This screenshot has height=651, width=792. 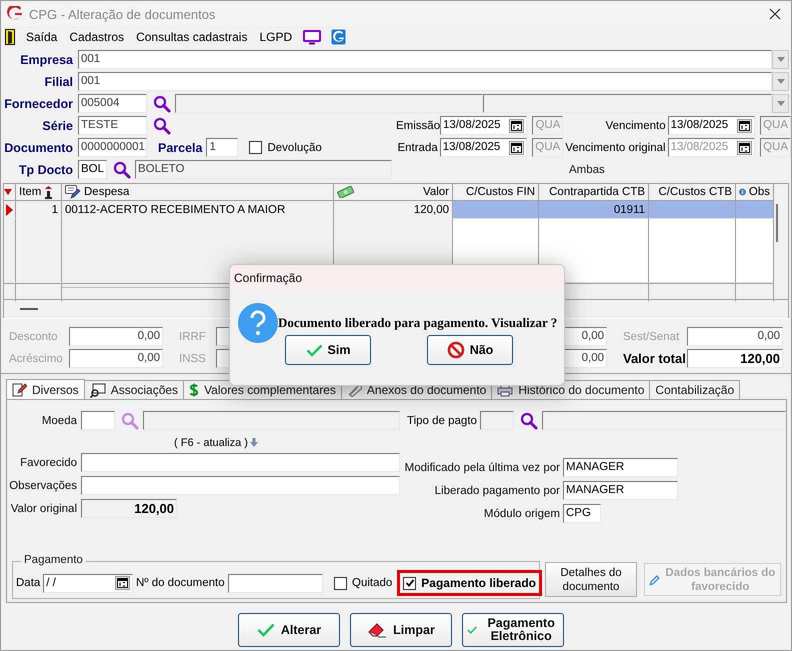 I want to click on tab: Diversos, so click(x=45, y=389).